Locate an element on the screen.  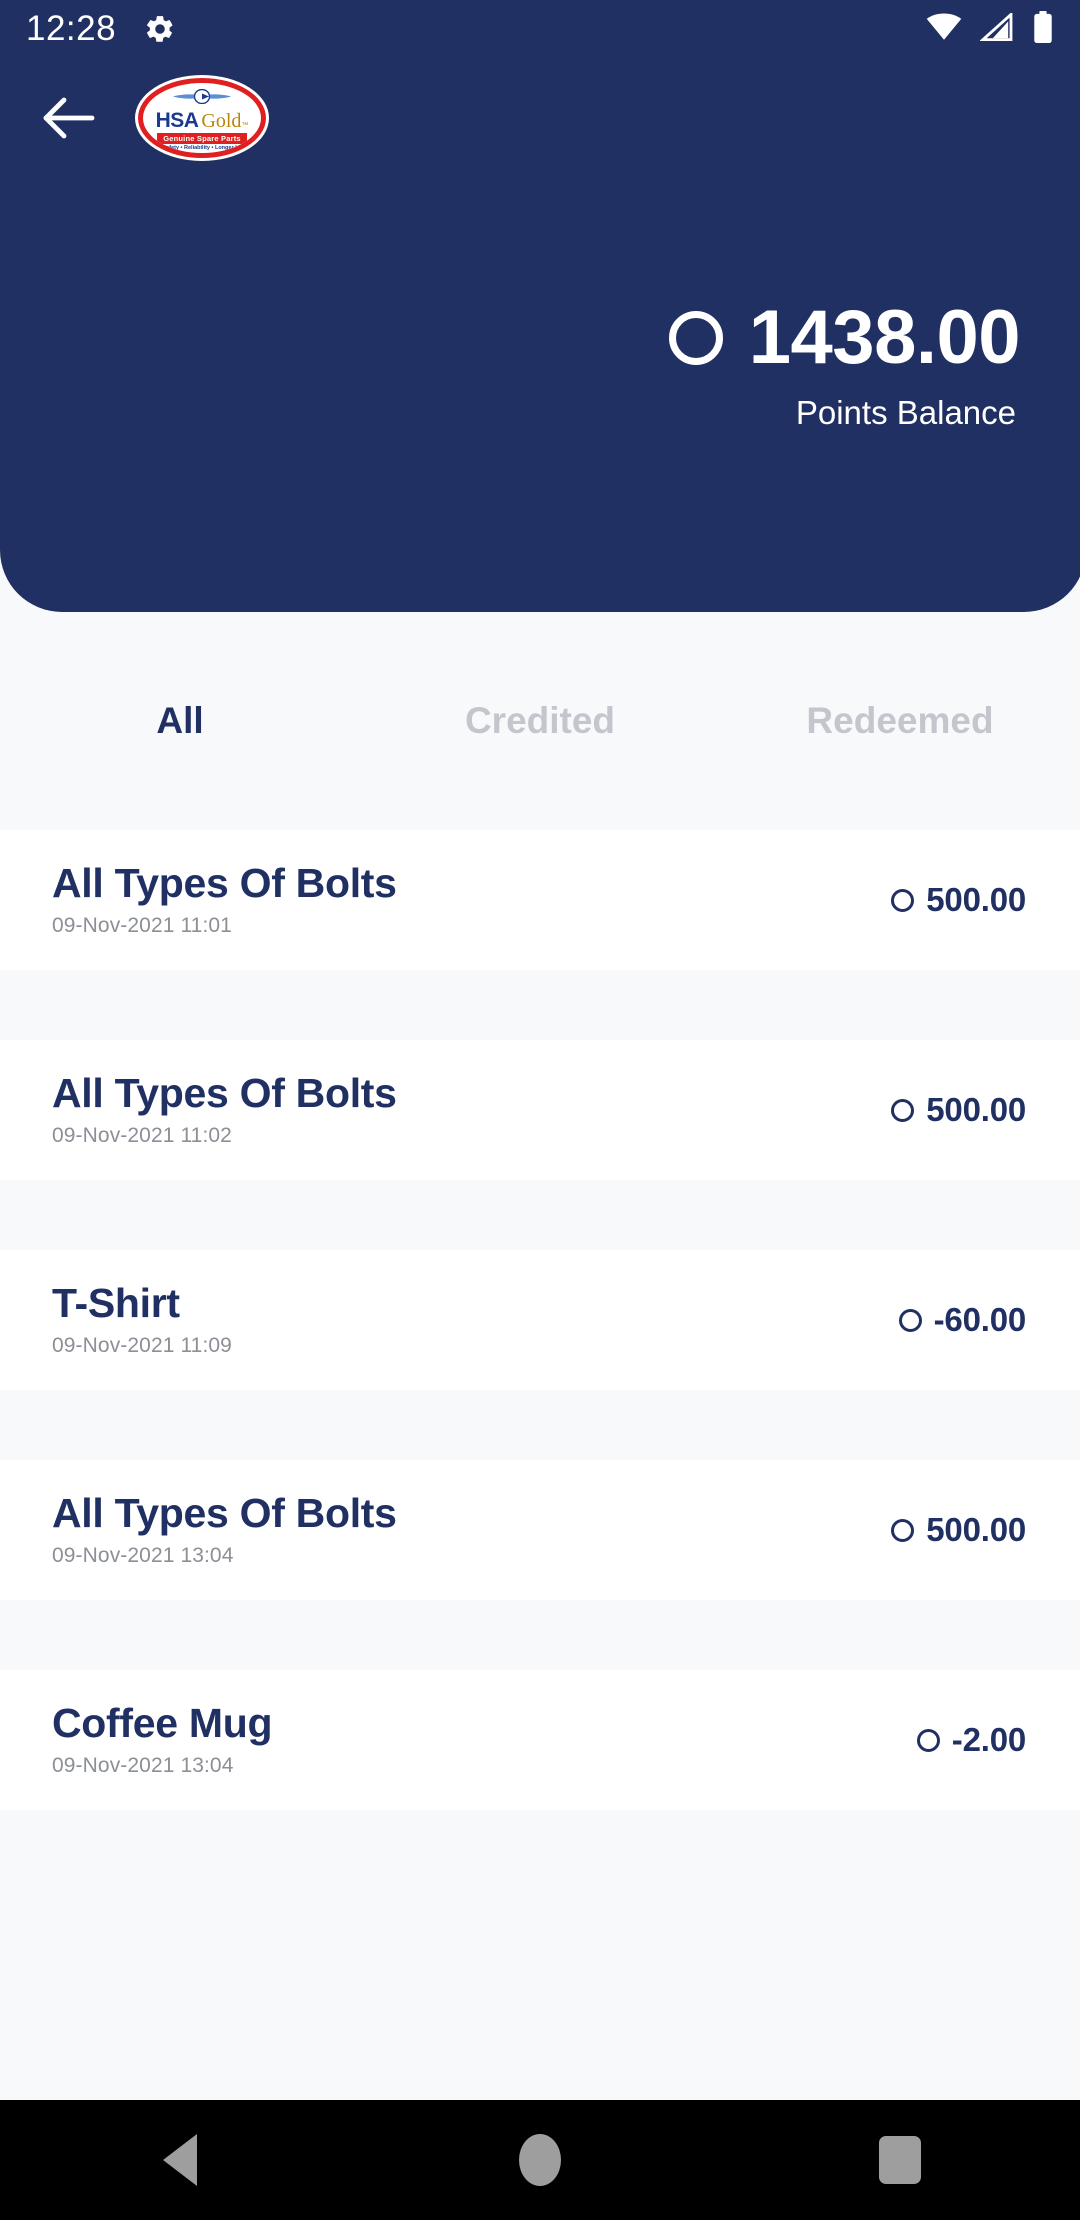
transaction-info: All Types Of Bolts 09-Nov-2021 13:04 is located at coordinates (224, 1528).